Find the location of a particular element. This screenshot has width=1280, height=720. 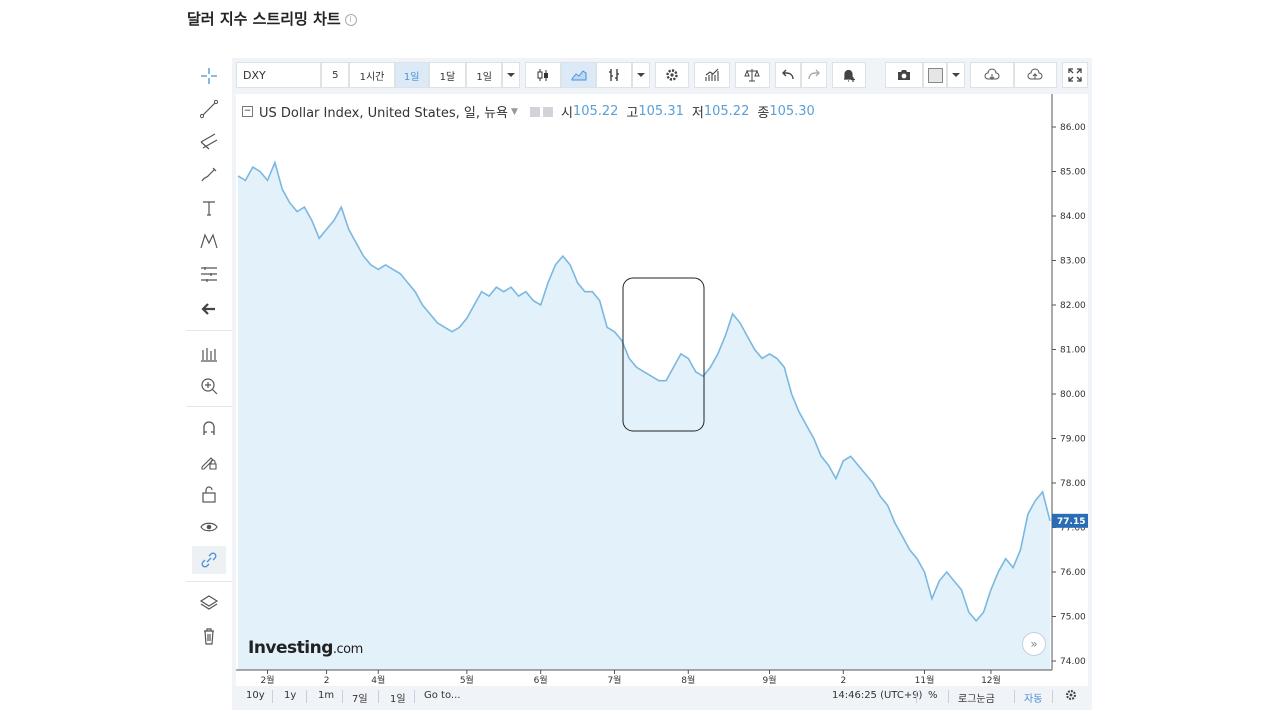

range-1d: 1일 is located at coordinates (398, 697).